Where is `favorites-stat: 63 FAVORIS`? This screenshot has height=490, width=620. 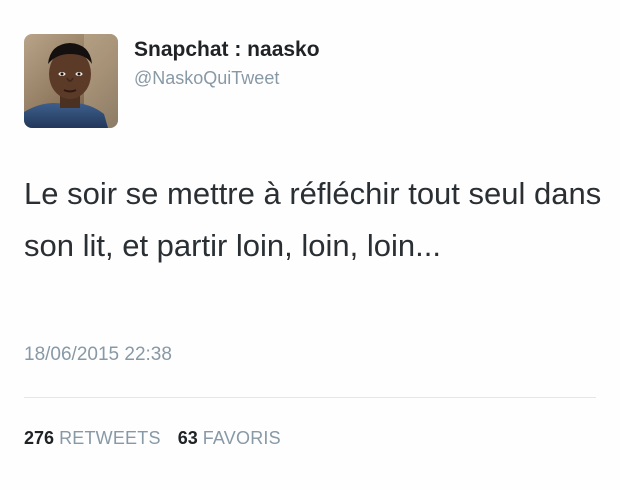
favorites-stat: 63 FAVORIS is located at coordinates (229, 438).